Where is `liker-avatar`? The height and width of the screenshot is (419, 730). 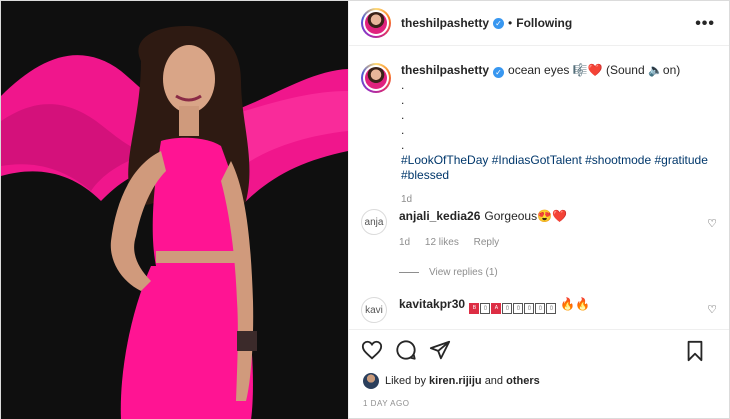
liker-avatar is located at coordinates (371, 381).